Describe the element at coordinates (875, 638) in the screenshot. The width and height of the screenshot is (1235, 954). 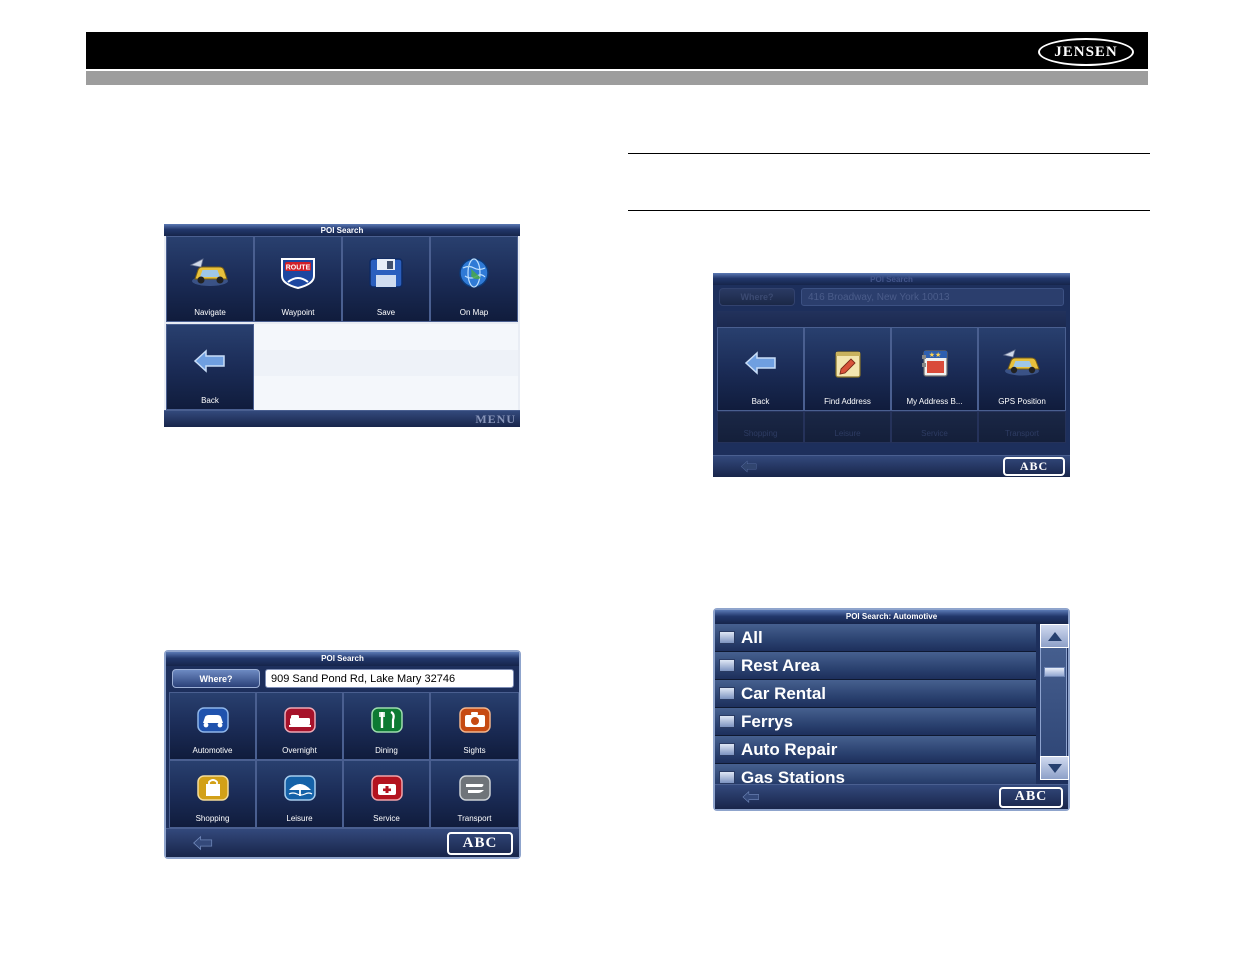
I see `list-item: All` at that location.